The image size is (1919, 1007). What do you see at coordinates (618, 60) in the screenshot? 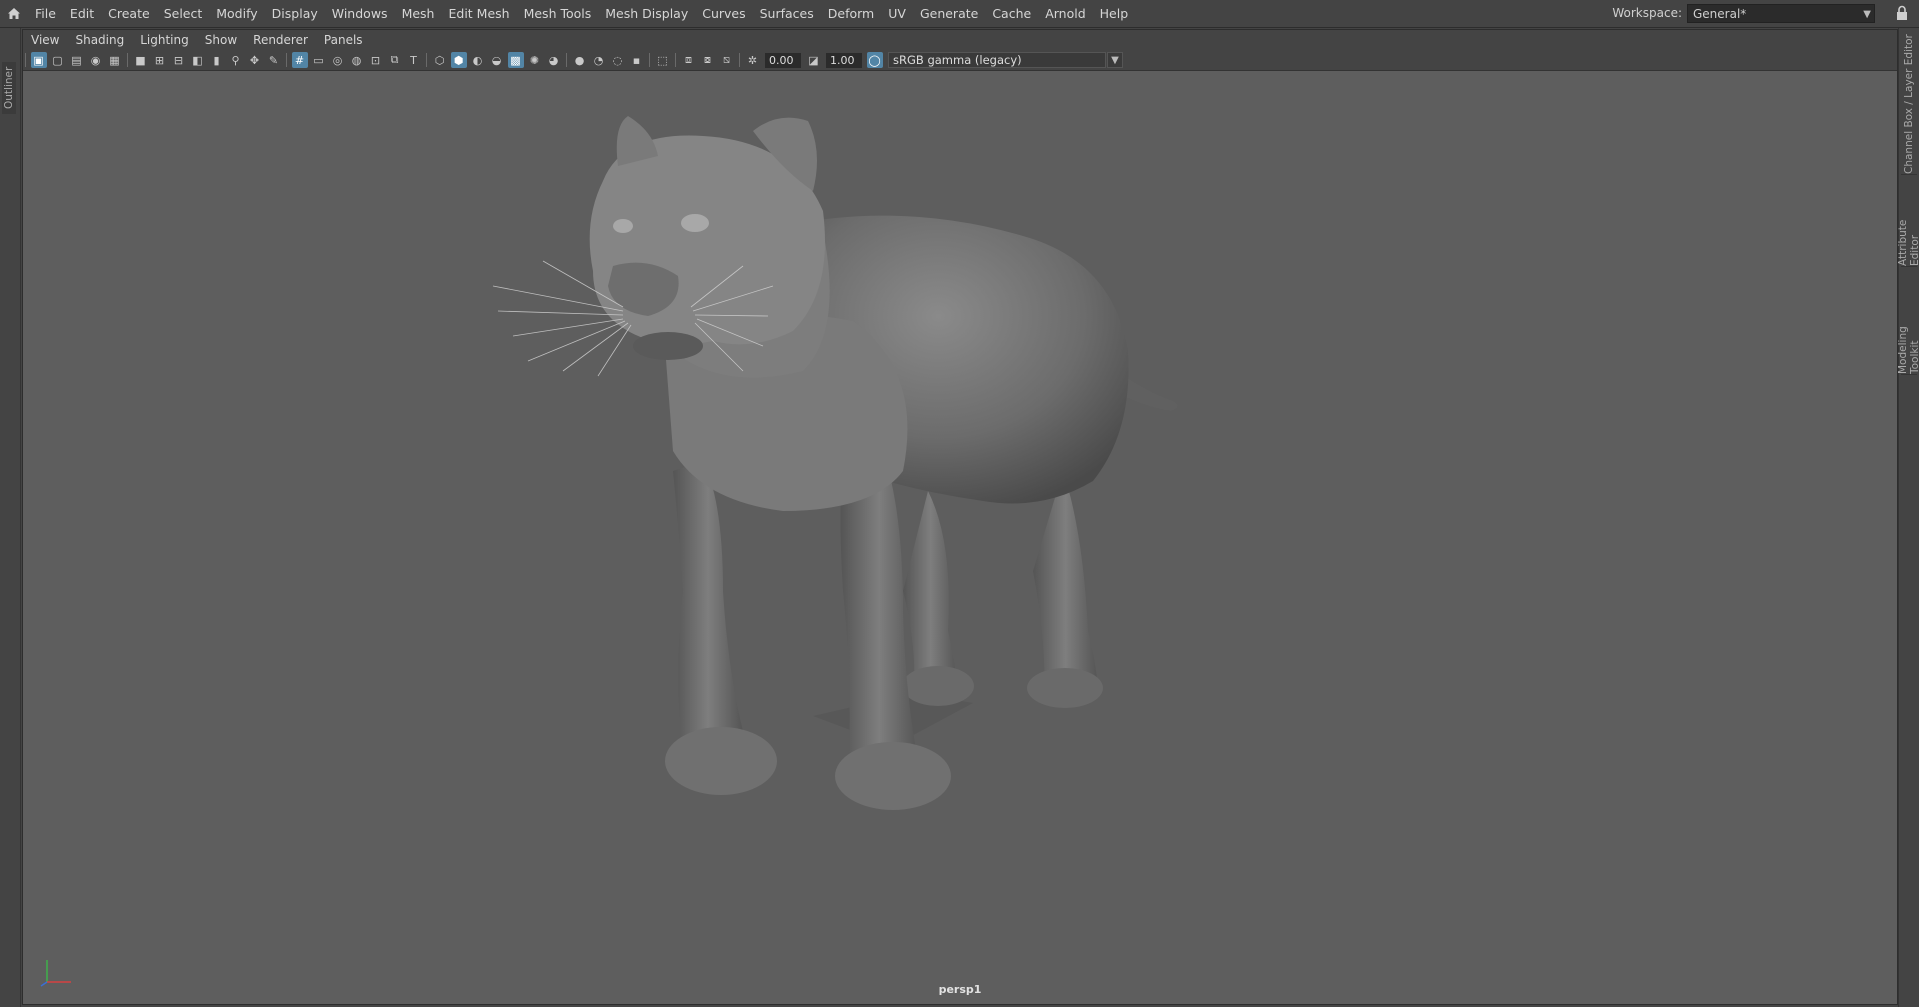
I see `multisample-icon: ◌` at bounding box center [618, 60].